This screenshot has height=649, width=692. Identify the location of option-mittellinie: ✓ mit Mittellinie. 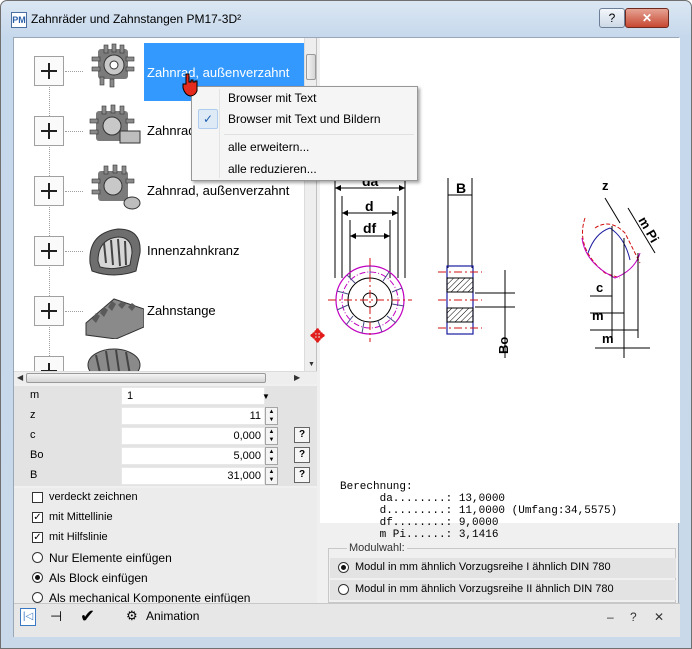
(165, 518).